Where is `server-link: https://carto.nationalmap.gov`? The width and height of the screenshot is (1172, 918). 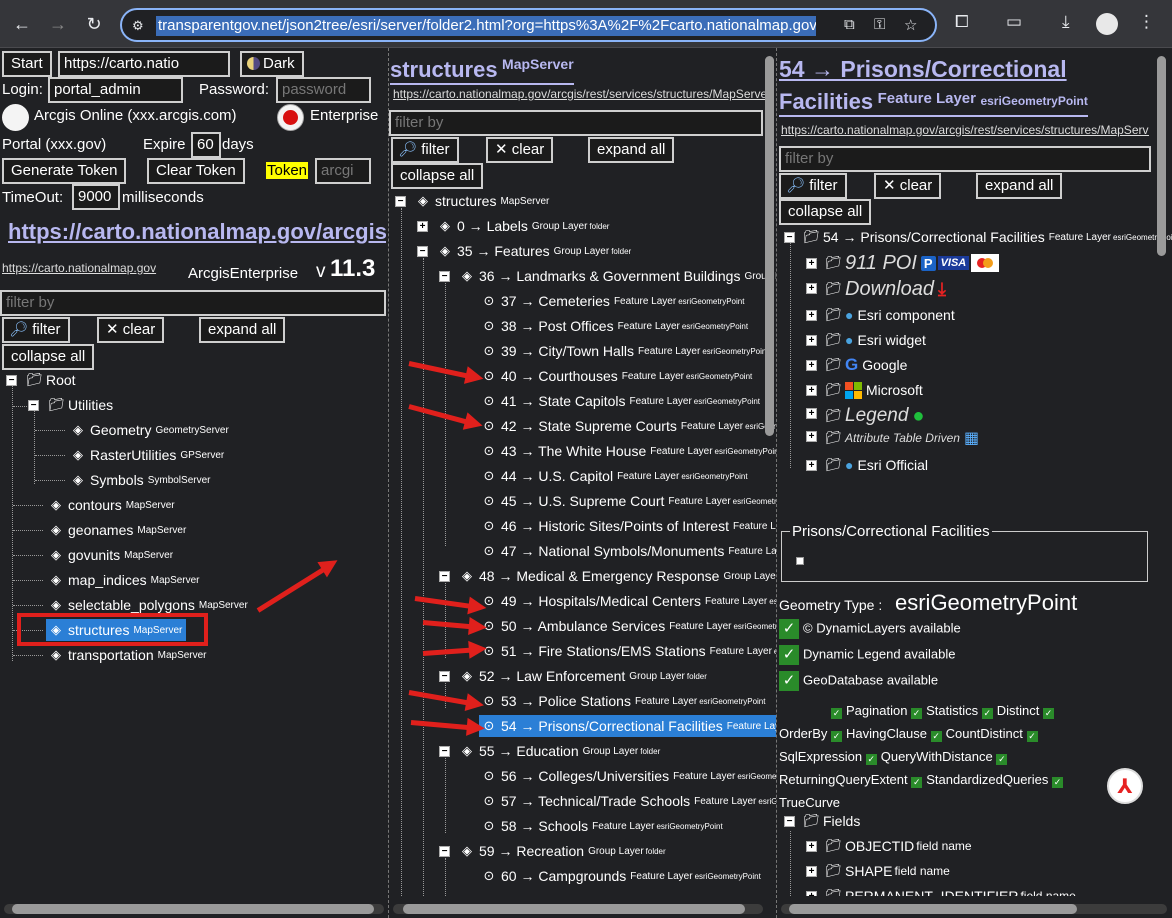 server-link: https://carto.nationalmap.gov is located at coordinates (79, 268).